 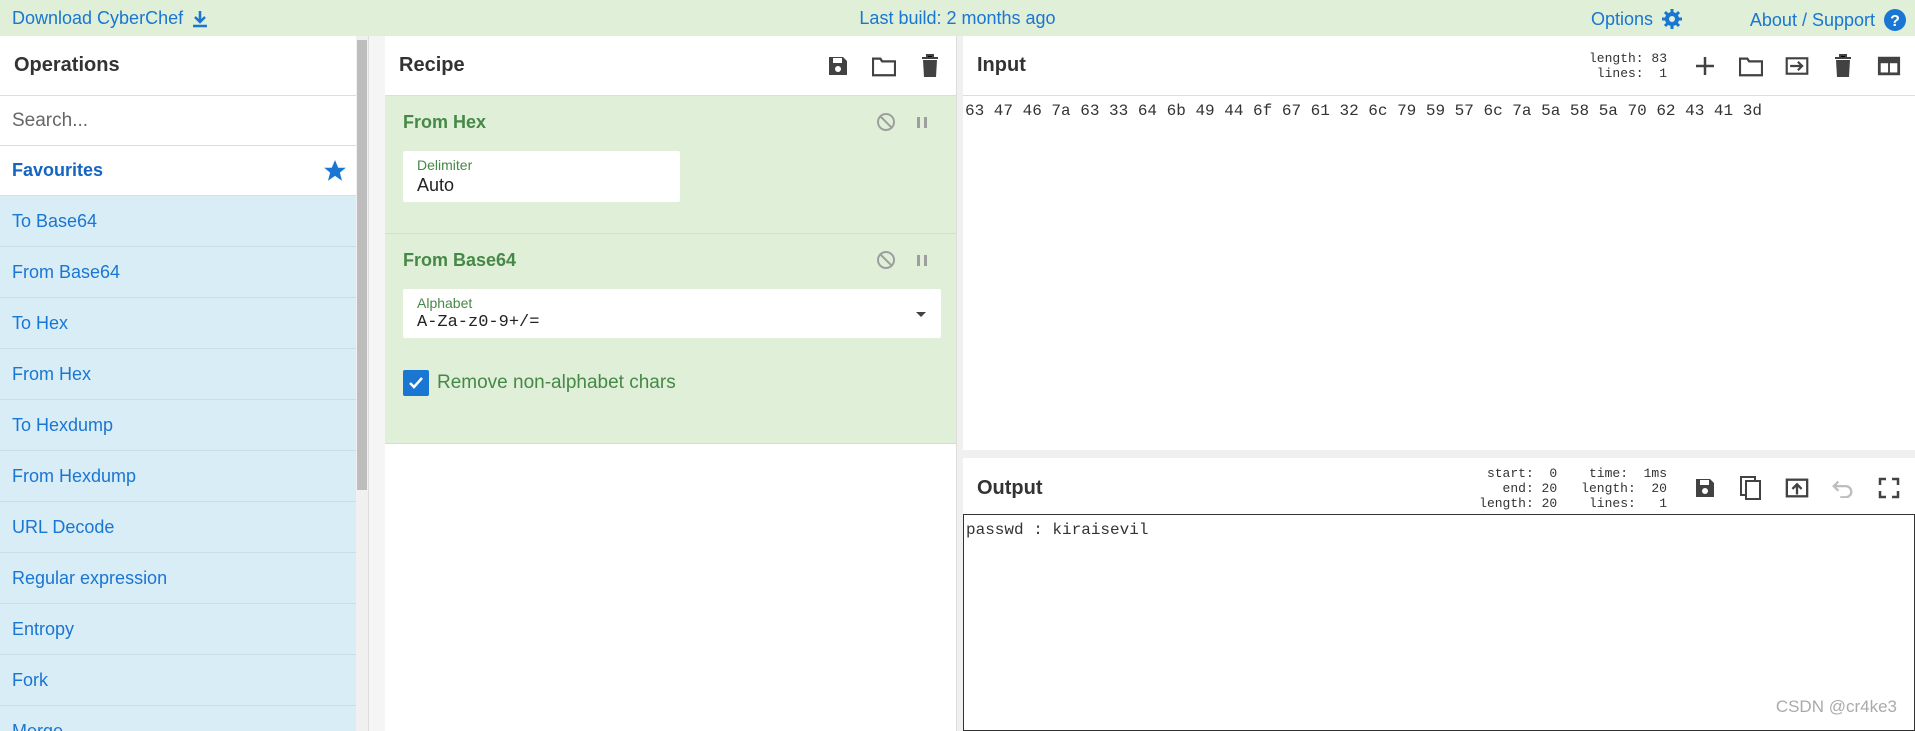 I want to click on clear-recipe-button, so click(x=930, y=65).